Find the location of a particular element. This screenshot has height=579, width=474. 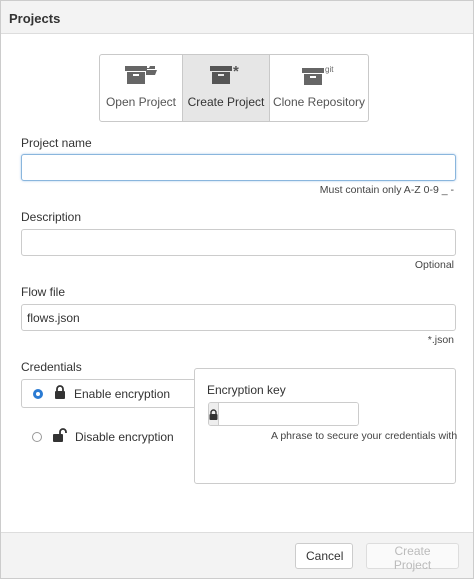

git-label: git is located at coordinates (329, 69).